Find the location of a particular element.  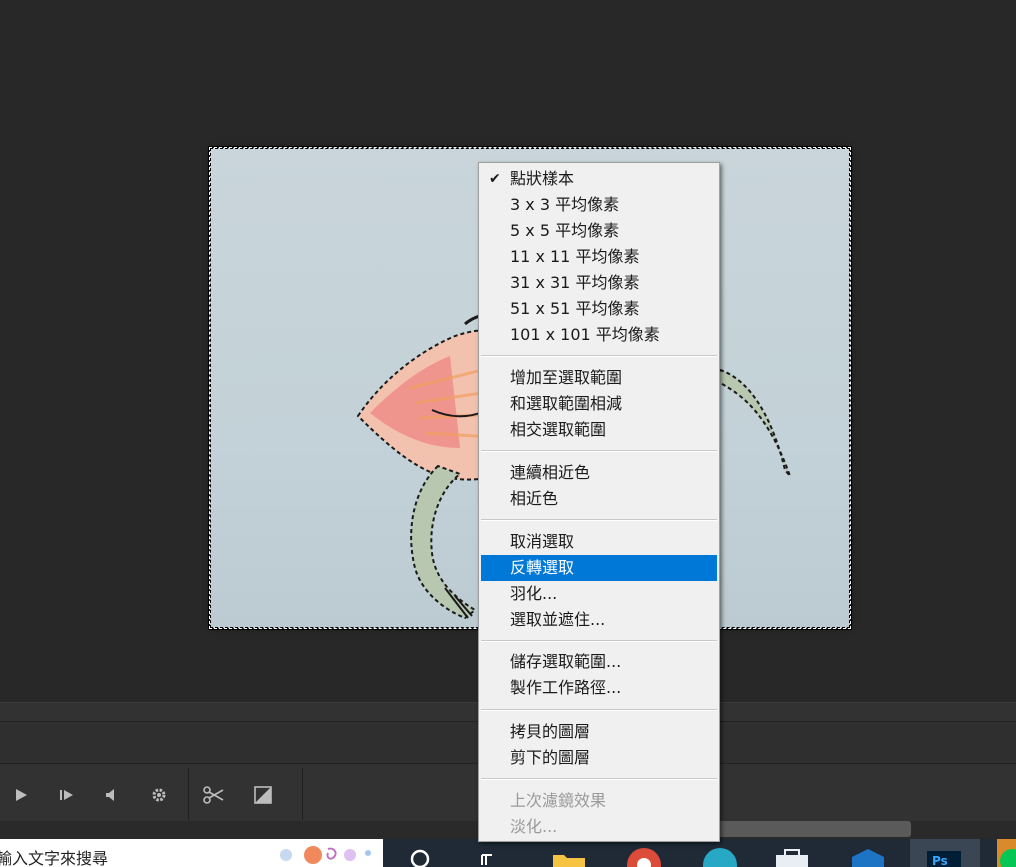

search-decoration-icon is located at coordinates (325, 855).